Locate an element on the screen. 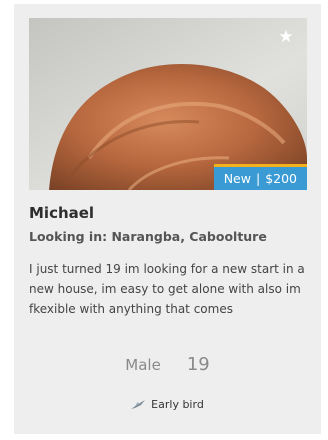 Image resolution: width=328 pixels, height=440 pixels. listing-stats: Male 19 is located at coordinates (167, 364).